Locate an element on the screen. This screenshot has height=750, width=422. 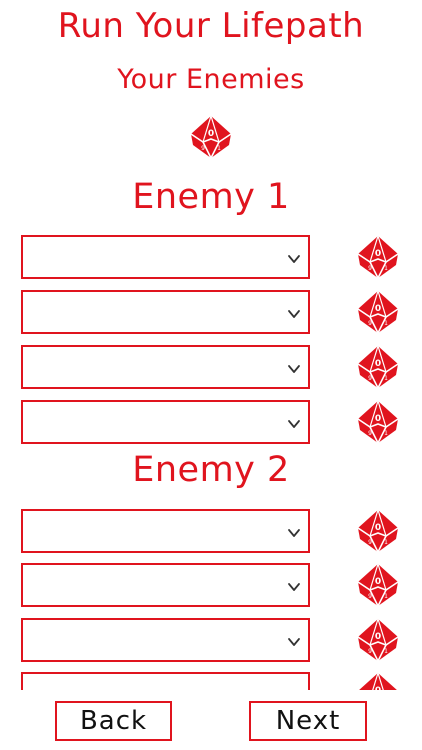
enemy-2-field-1-select is located at coordinates (165, 531).